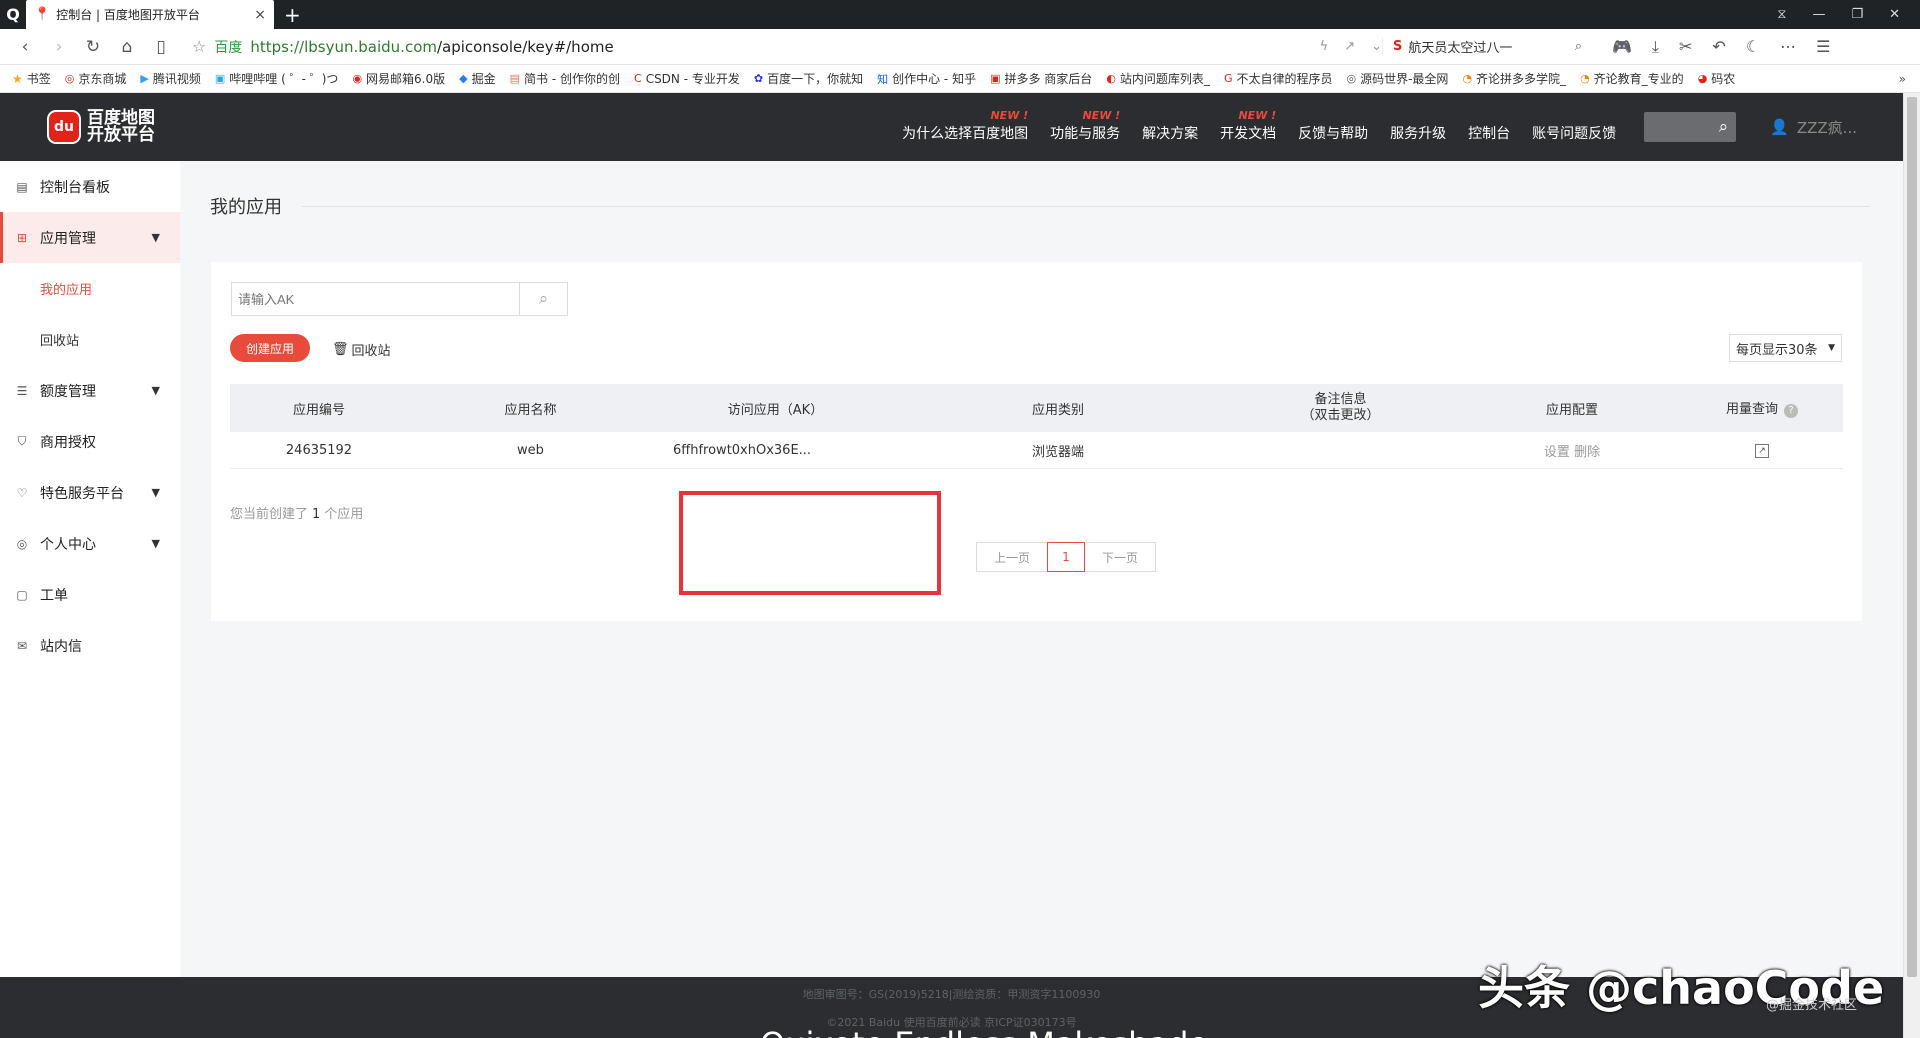 This screenshot has height=1038, width=1920. What do you see at coordinates (161, 47) in the screenshot?
I see `reader-icon: ▯` at bounding box center [161, 47].